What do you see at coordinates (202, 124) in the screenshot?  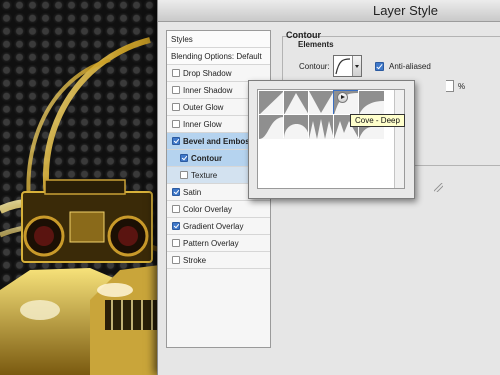 I see `style-item-label: Inner Glow` at bounding box center [202, 124].